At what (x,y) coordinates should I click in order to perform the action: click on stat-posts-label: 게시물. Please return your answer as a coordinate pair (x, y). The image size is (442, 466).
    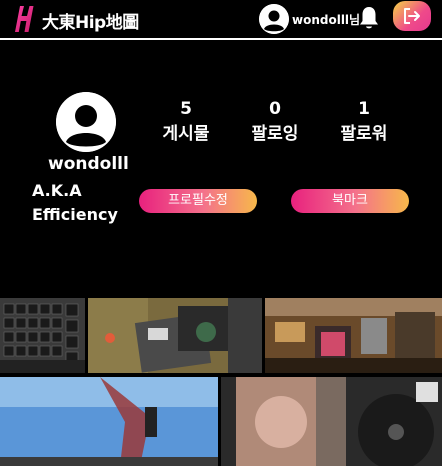
    Looking at the image, I should click on (186, 134).